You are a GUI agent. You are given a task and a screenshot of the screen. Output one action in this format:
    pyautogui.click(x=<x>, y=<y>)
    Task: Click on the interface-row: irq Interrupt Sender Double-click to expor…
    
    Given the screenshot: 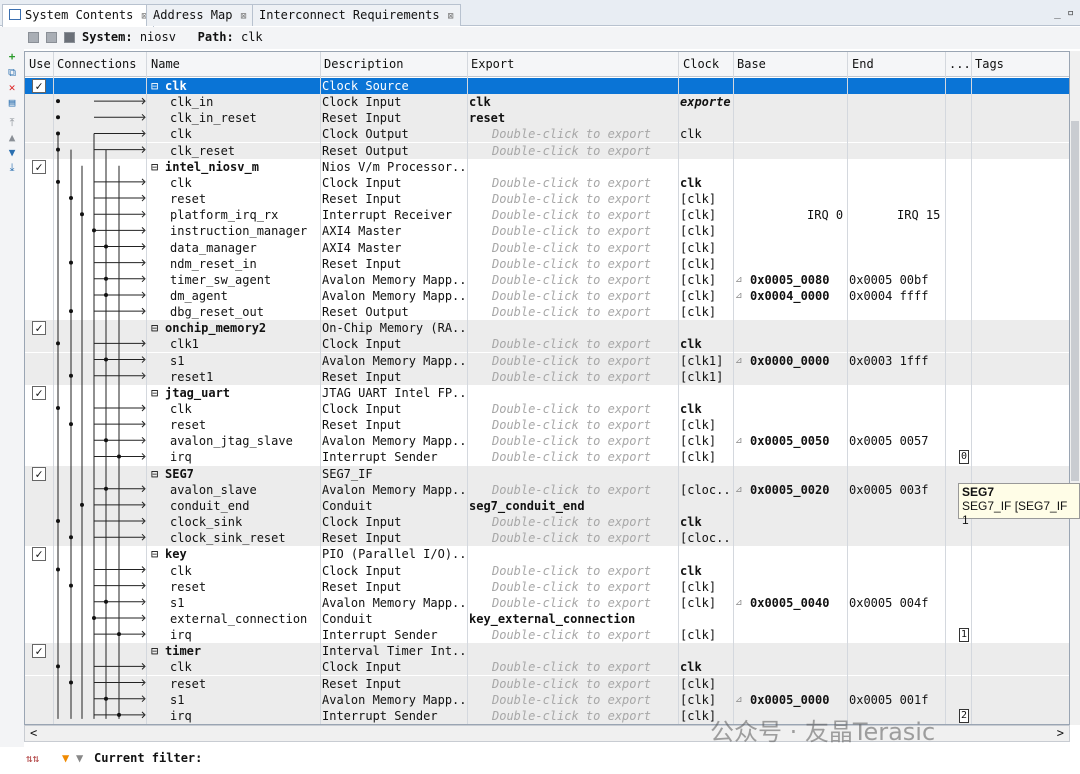 What is the action you would take?
    pyautogui.click(x=547, y=635)
    